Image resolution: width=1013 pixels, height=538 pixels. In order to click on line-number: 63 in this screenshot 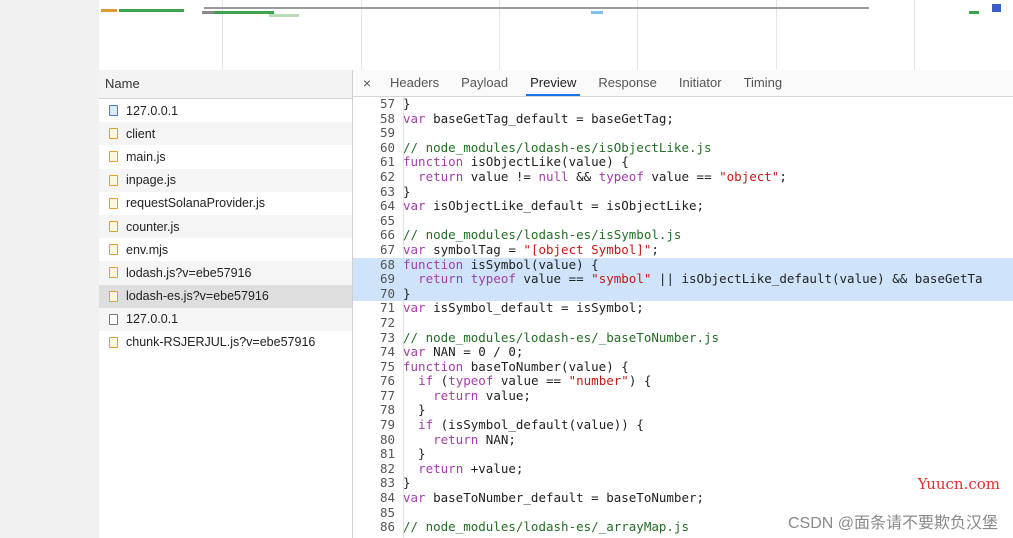, I will do `click(378, 192)`.